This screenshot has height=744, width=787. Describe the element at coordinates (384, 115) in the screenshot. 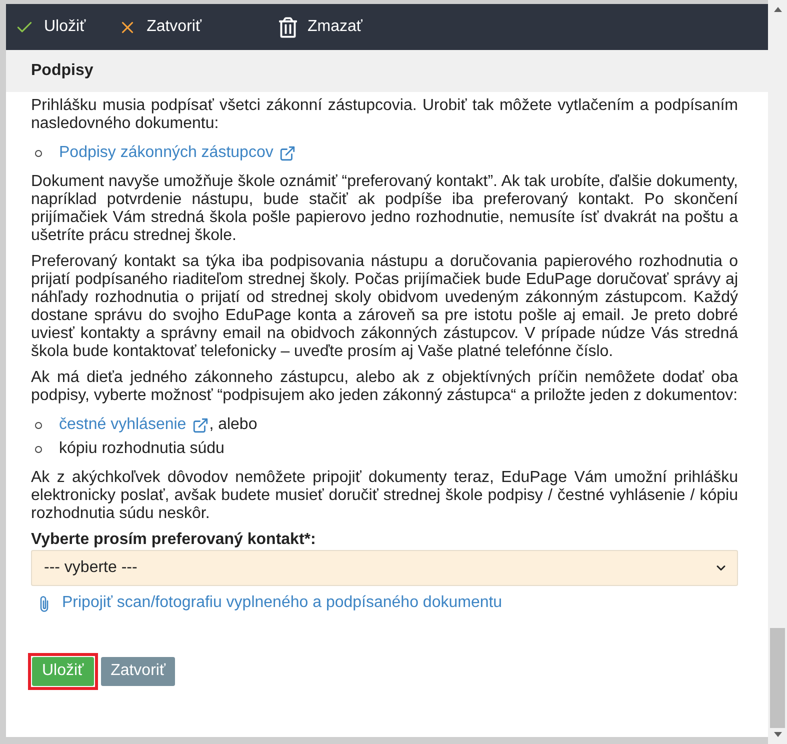

I see `paragraph: Prihlášku musia podpísať všetci zákonní zástupcovia. Urobiť tak môžete vytlačením a podpísaním nasledovného dokumentu:` at that location.